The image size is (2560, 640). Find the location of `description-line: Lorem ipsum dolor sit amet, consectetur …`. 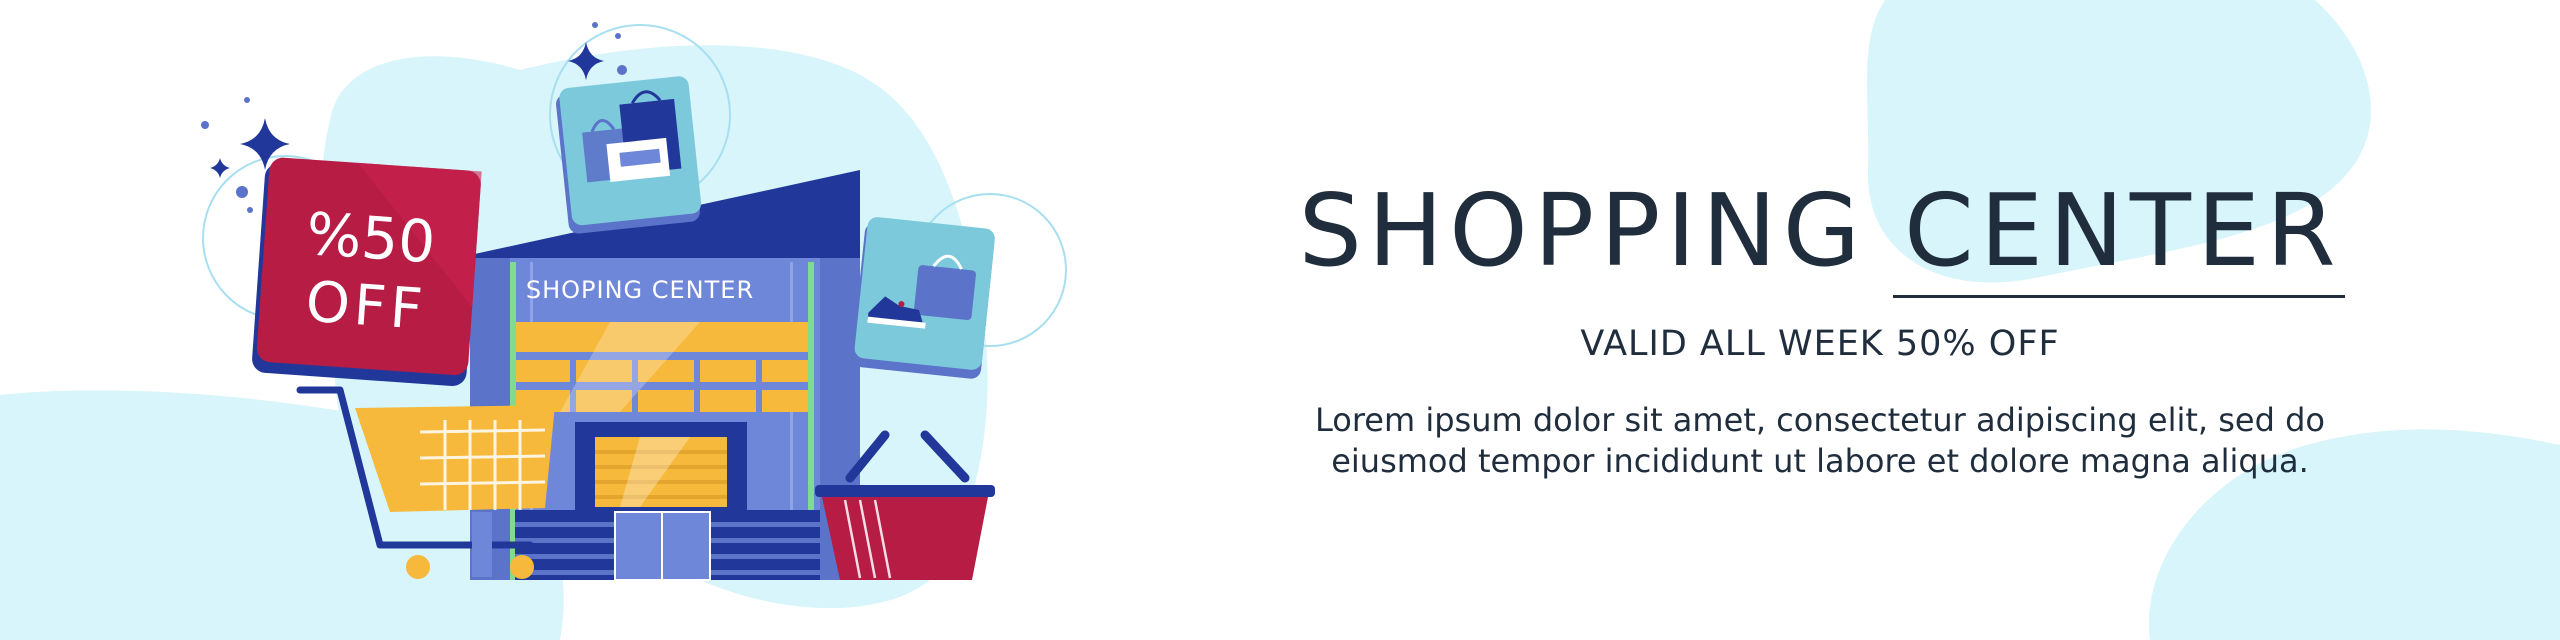

description-line: Lorem ipsum dolor sit amet, consectetur … is located at coordinates (1820, 420).